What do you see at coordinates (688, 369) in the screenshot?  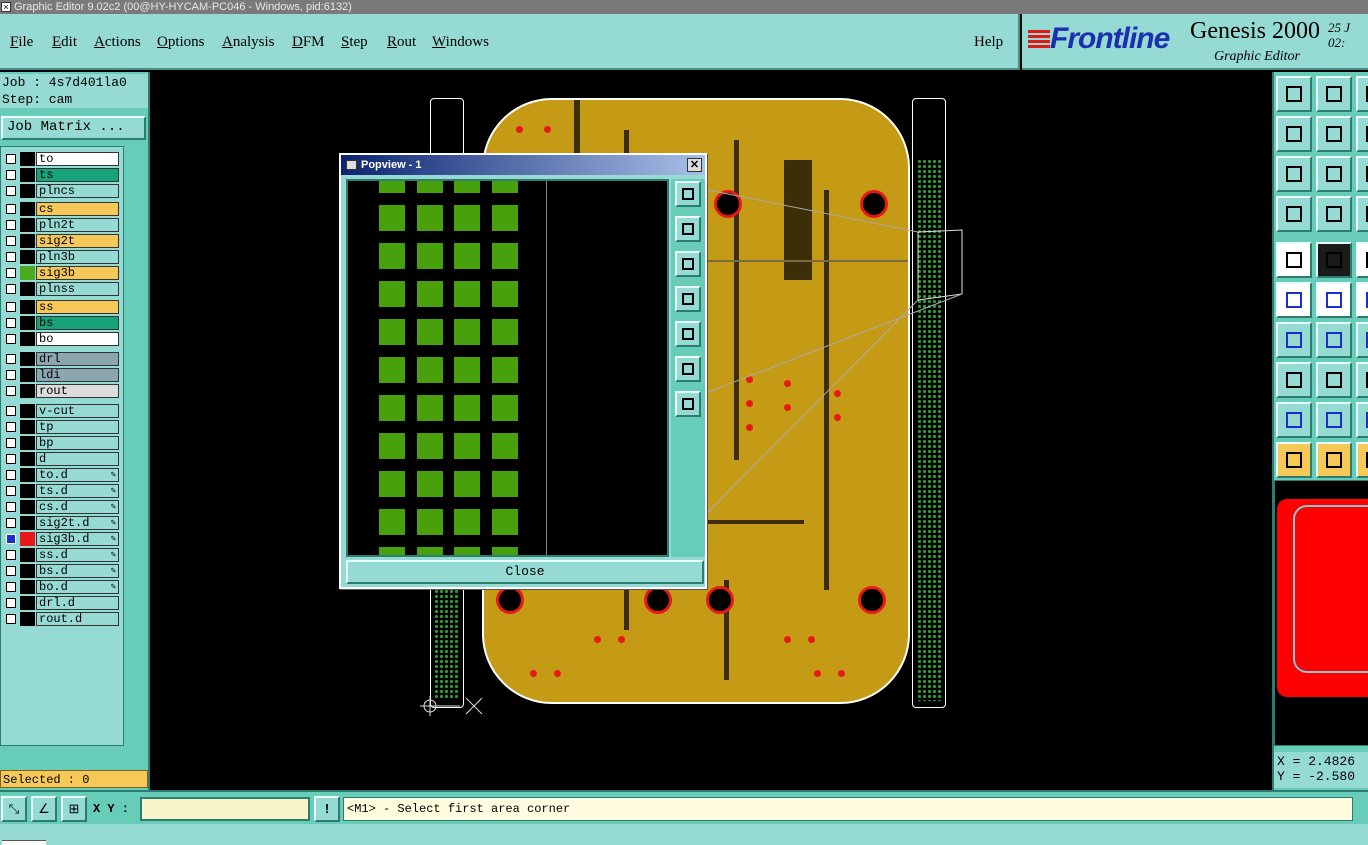 I see `zoom-in-icon` at bounding box center [688, 369].